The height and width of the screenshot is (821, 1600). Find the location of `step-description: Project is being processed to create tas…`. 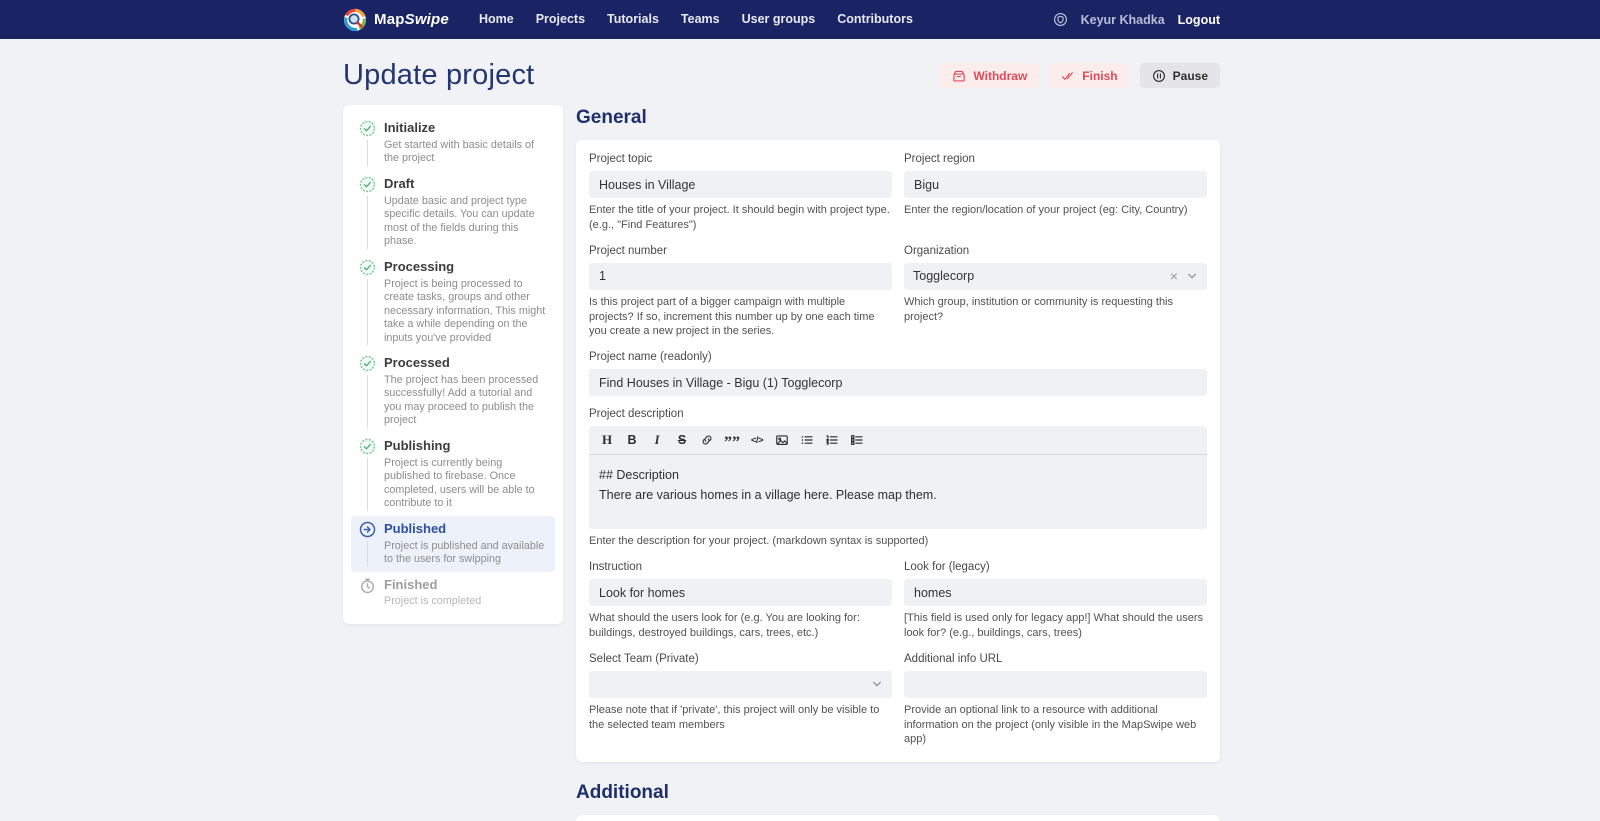

step-description: Project is being processed to create tas… is located at coordinates (465, 310).